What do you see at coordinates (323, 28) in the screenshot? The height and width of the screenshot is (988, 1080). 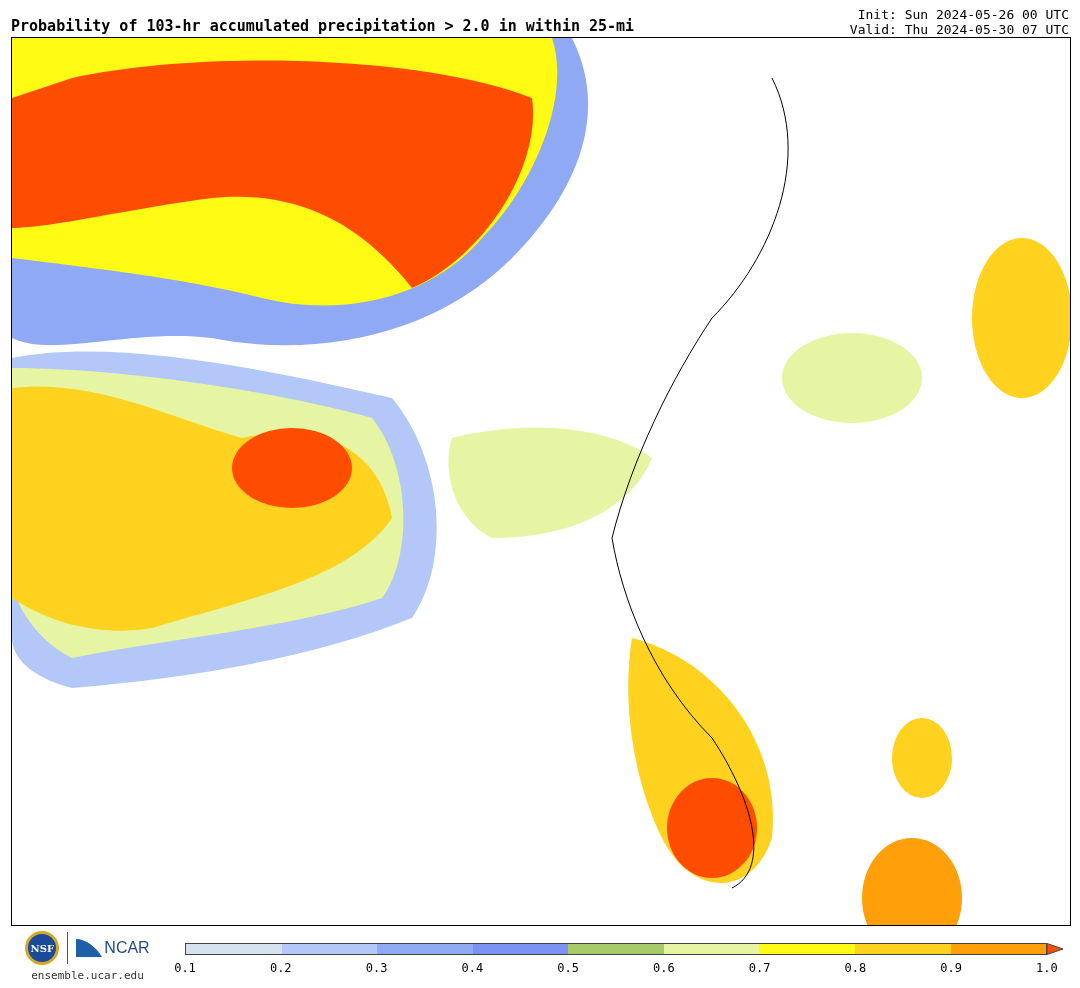 I see `chart-title: Probability of 103-hr accumulated precipitation > 2.0 in within 25-mi` at bounding box center [323, 28].